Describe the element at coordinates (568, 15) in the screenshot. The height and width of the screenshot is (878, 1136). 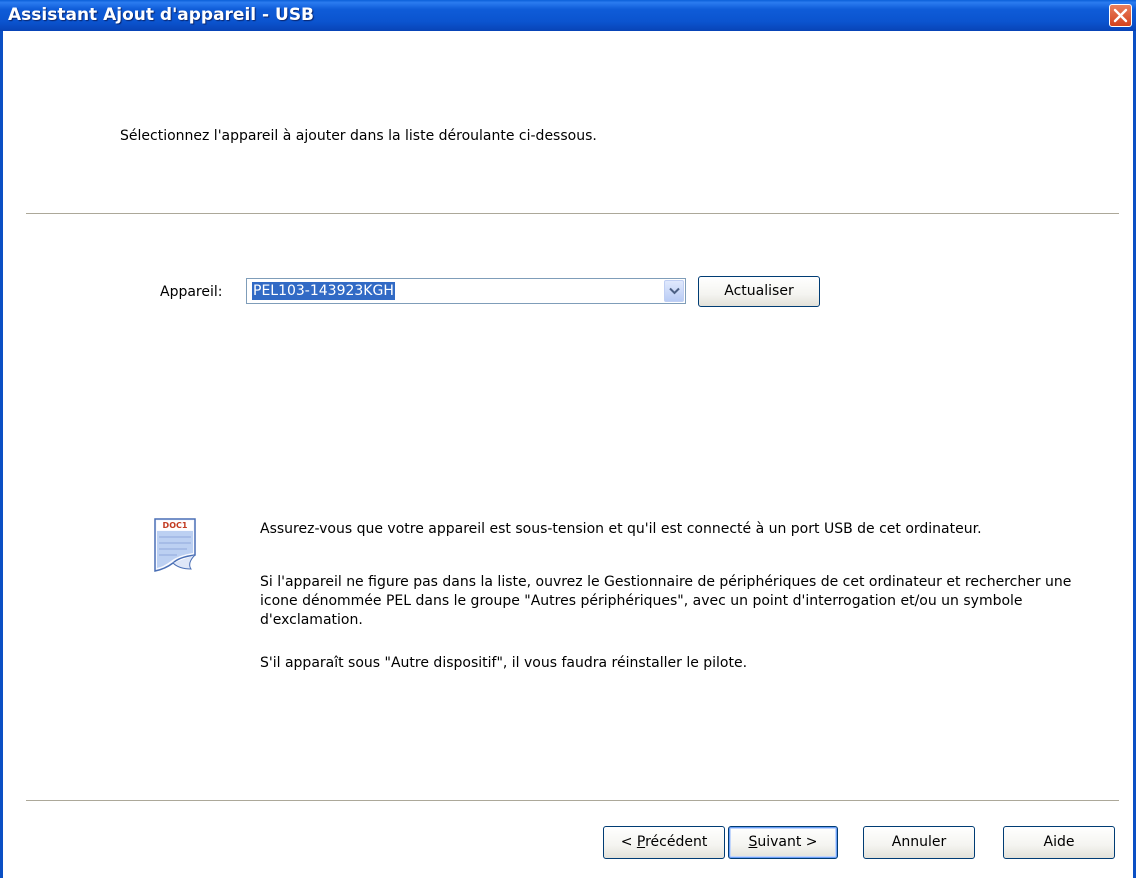
I see `title-bar: Assistant Ajout d'appareil - USB` at that location.